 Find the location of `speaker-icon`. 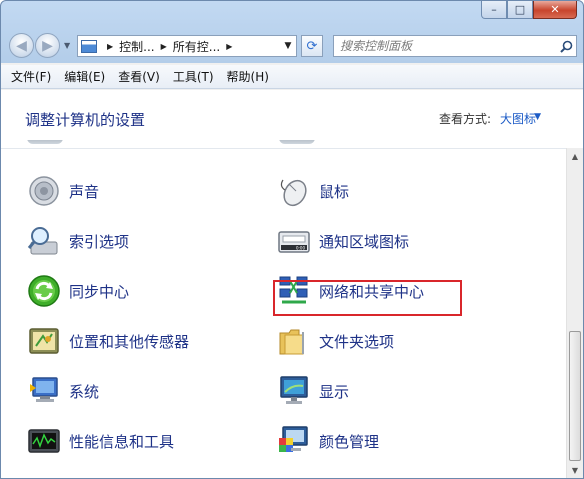

speaker-icon is located at coordinates (44, 191).